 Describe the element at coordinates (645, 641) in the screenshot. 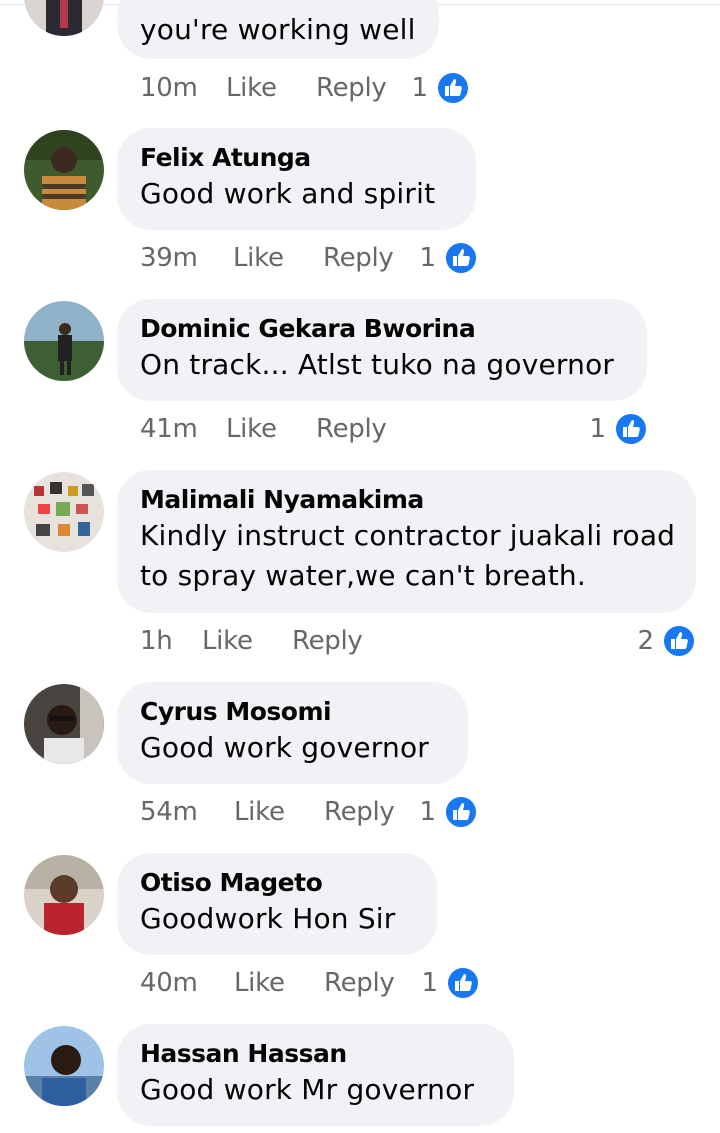

I see `reaction-number: 2` at that location.